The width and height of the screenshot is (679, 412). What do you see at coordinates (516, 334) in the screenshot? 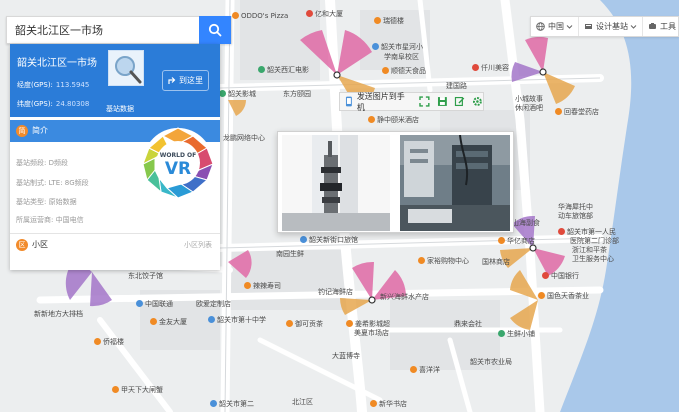
I see `map-label: 生鲜小铺` at bounding box center [516, 334].